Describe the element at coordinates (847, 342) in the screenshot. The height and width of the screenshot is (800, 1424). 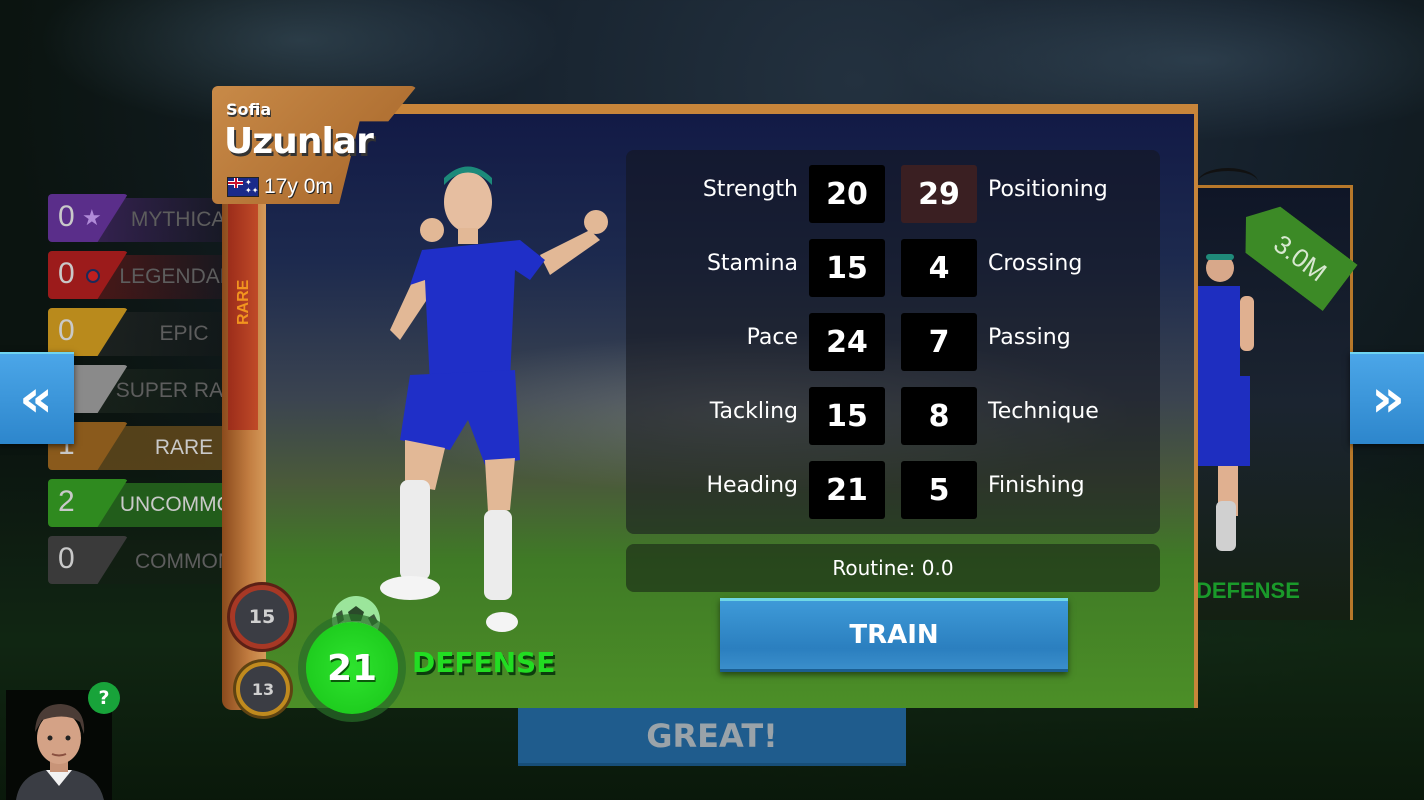
I see `stat-value-pace: 24` at that location.